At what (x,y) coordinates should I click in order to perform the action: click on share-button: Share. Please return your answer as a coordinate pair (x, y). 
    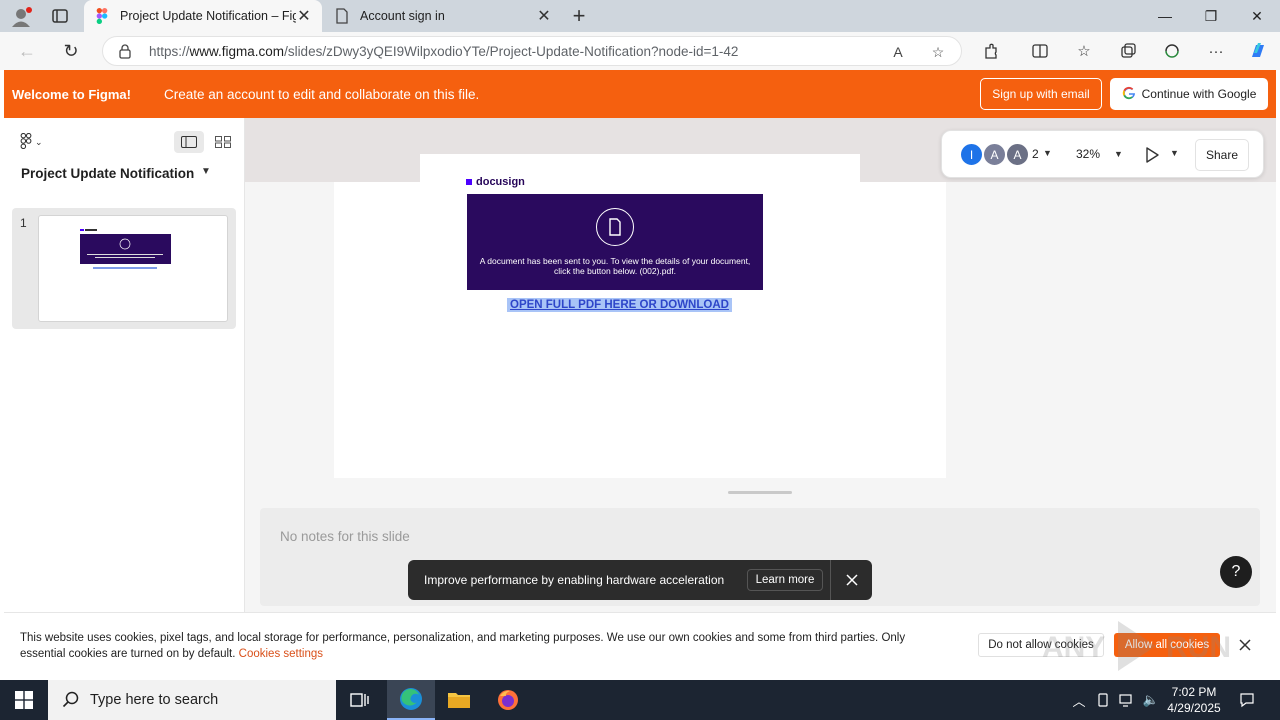
    Looking at the image, I should click on (1222, 155).